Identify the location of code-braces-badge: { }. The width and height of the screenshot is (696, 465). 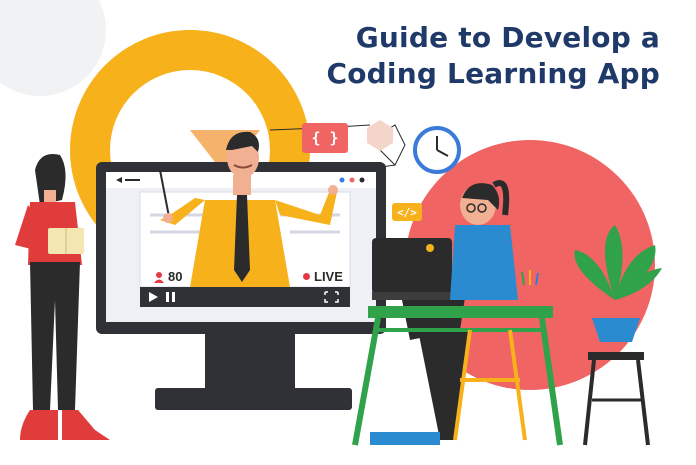
(325, 138).